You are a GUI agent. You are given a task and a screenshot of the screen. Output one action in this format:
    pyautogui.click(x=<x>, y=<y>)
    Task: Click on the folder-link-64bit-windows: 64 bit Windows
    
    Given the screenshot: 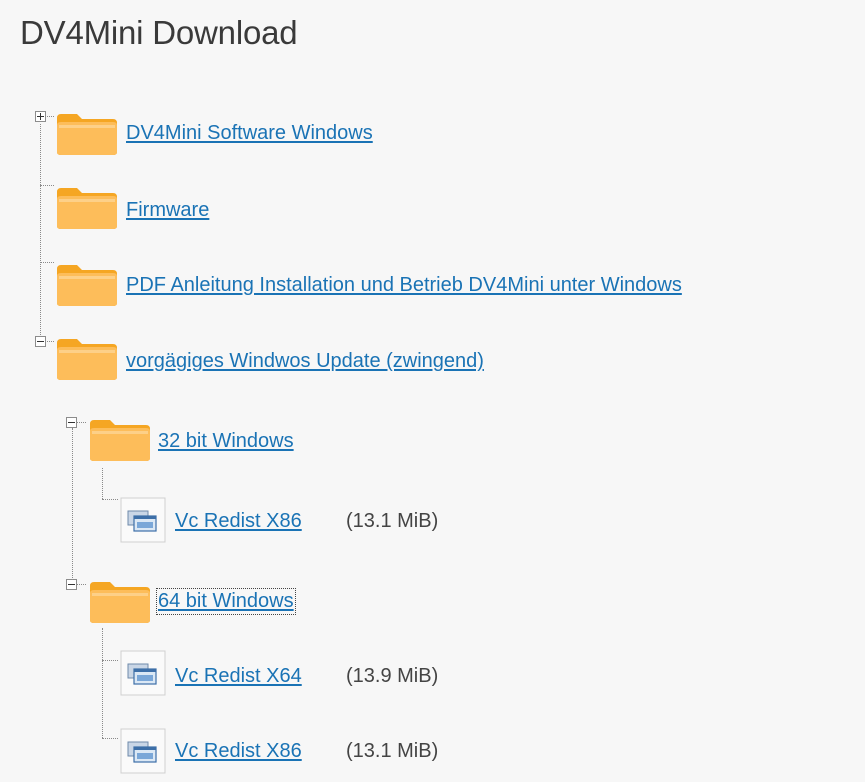 What is the action you would take?
    pyautogui.click(x=226, y=601)
    